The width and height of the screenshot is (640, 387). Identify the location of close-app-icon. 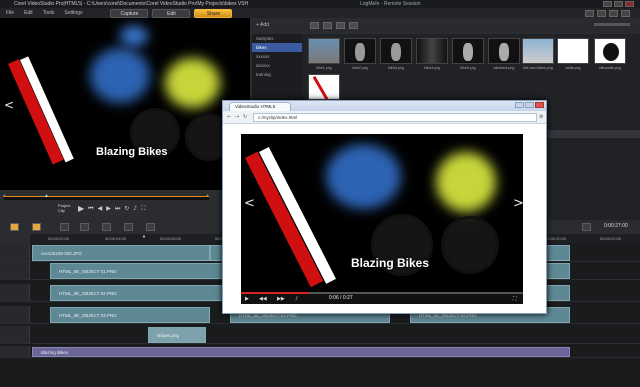
(625, 13).